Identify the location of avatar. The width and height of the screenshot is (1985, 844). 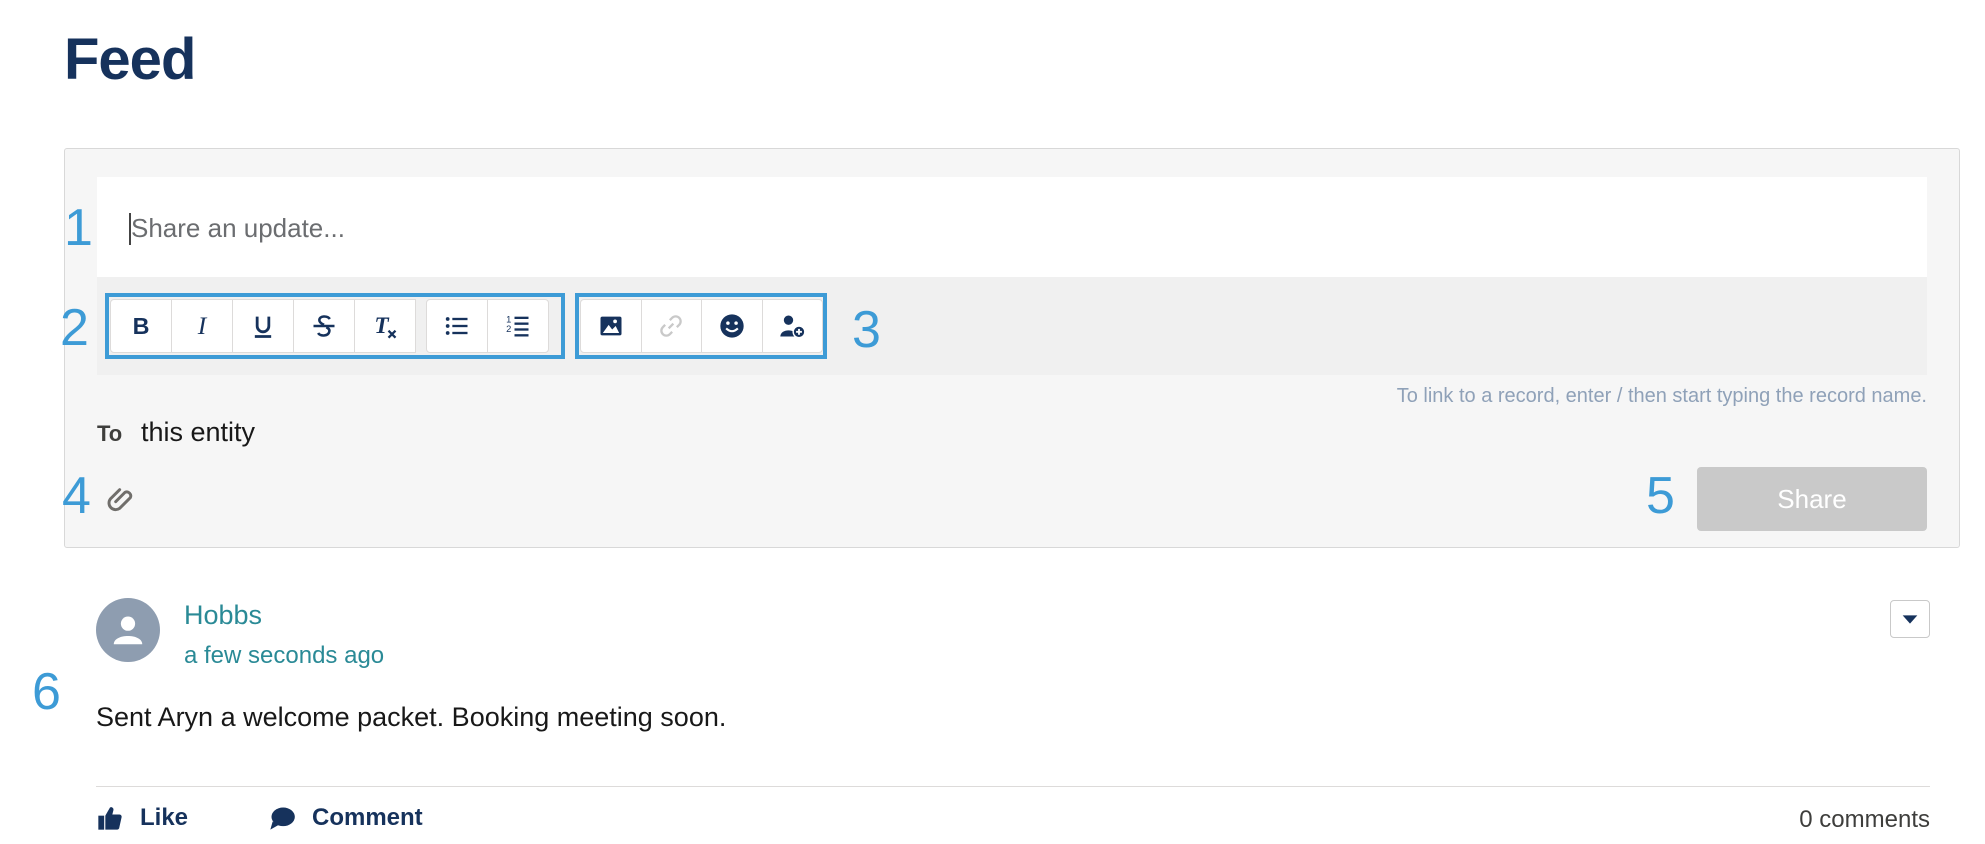
(128, 630).